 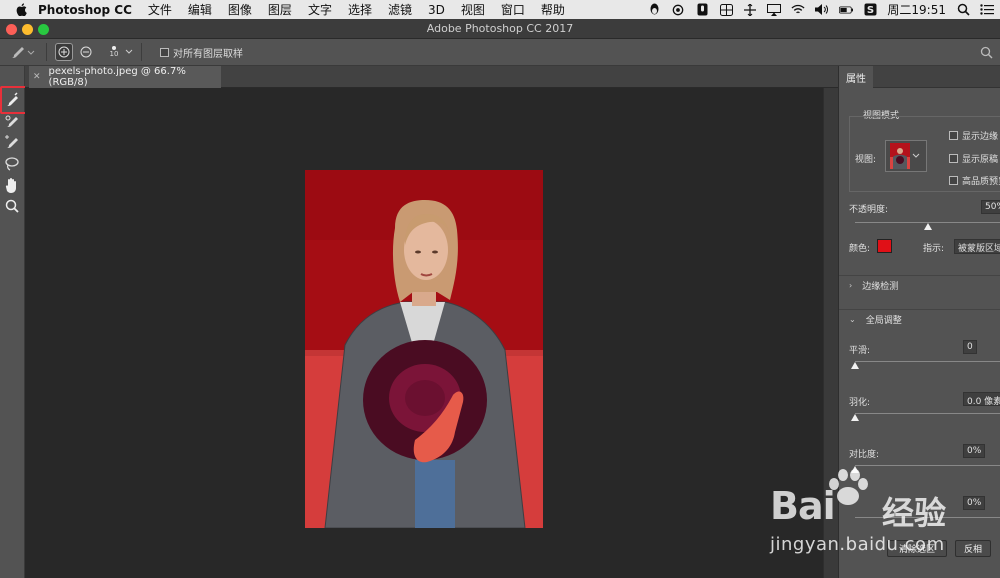 What do you see at coordinates (830, 333) in the screenshot?
I see `vertical-scrollbar` at bounding box center [830, 333].